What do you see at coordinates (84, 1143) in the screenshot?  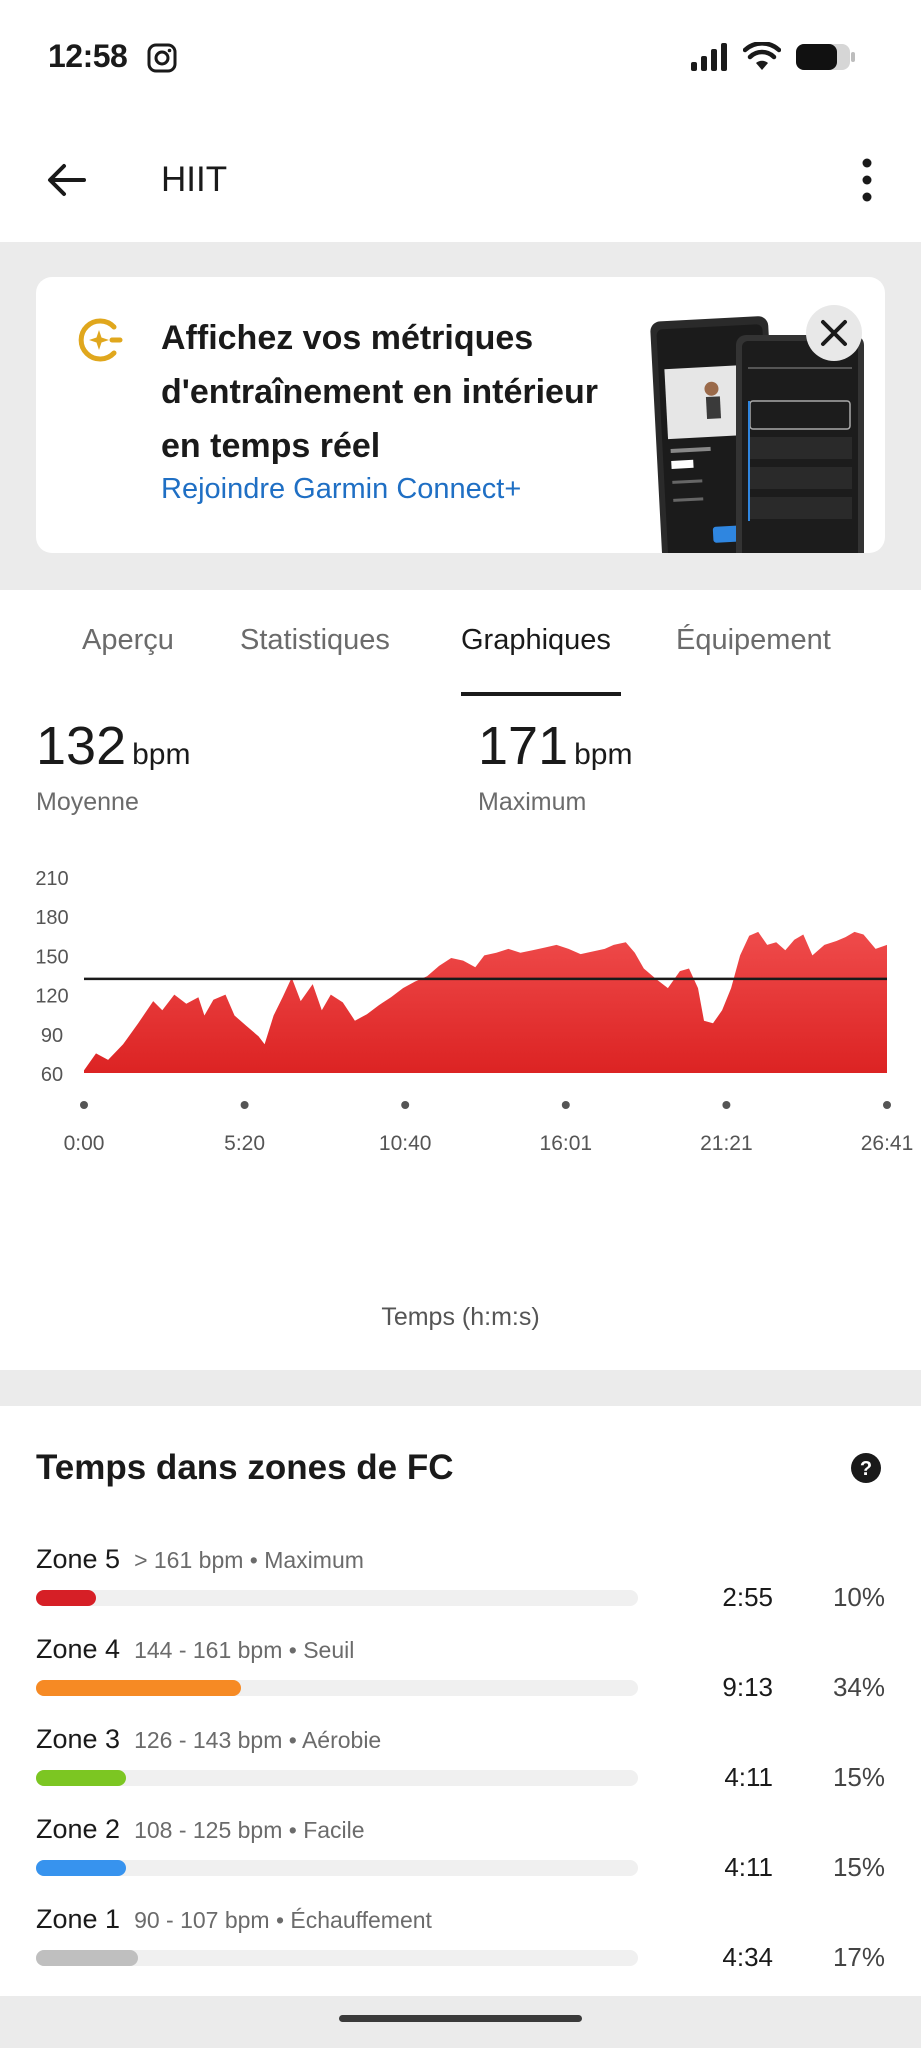 I see `x-tick-label: 0:00` at bounding box center [84, 1143].